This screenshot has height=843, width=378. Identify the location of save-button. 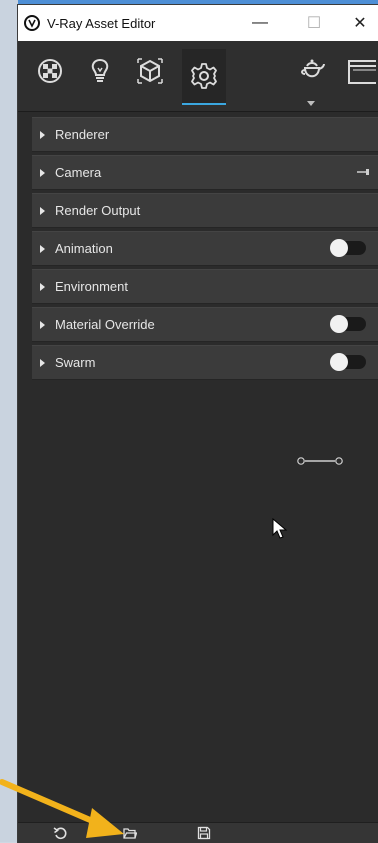
(204, 833).